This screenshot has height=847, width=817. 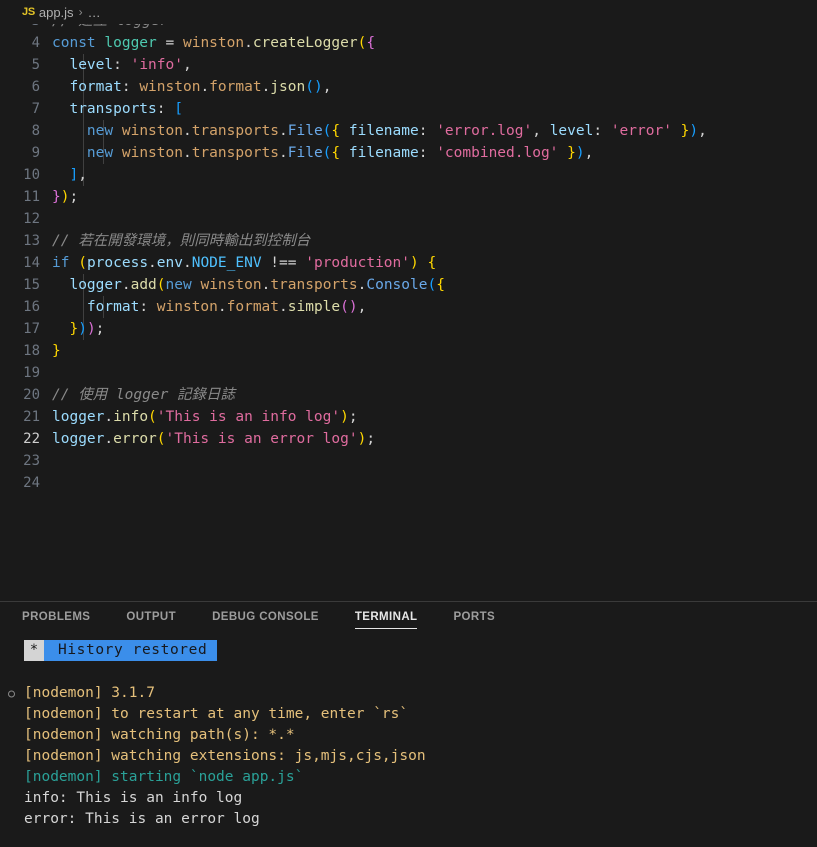 I want to click on line-source: format: winston.format.simple(),, so click(x=209, y=307).